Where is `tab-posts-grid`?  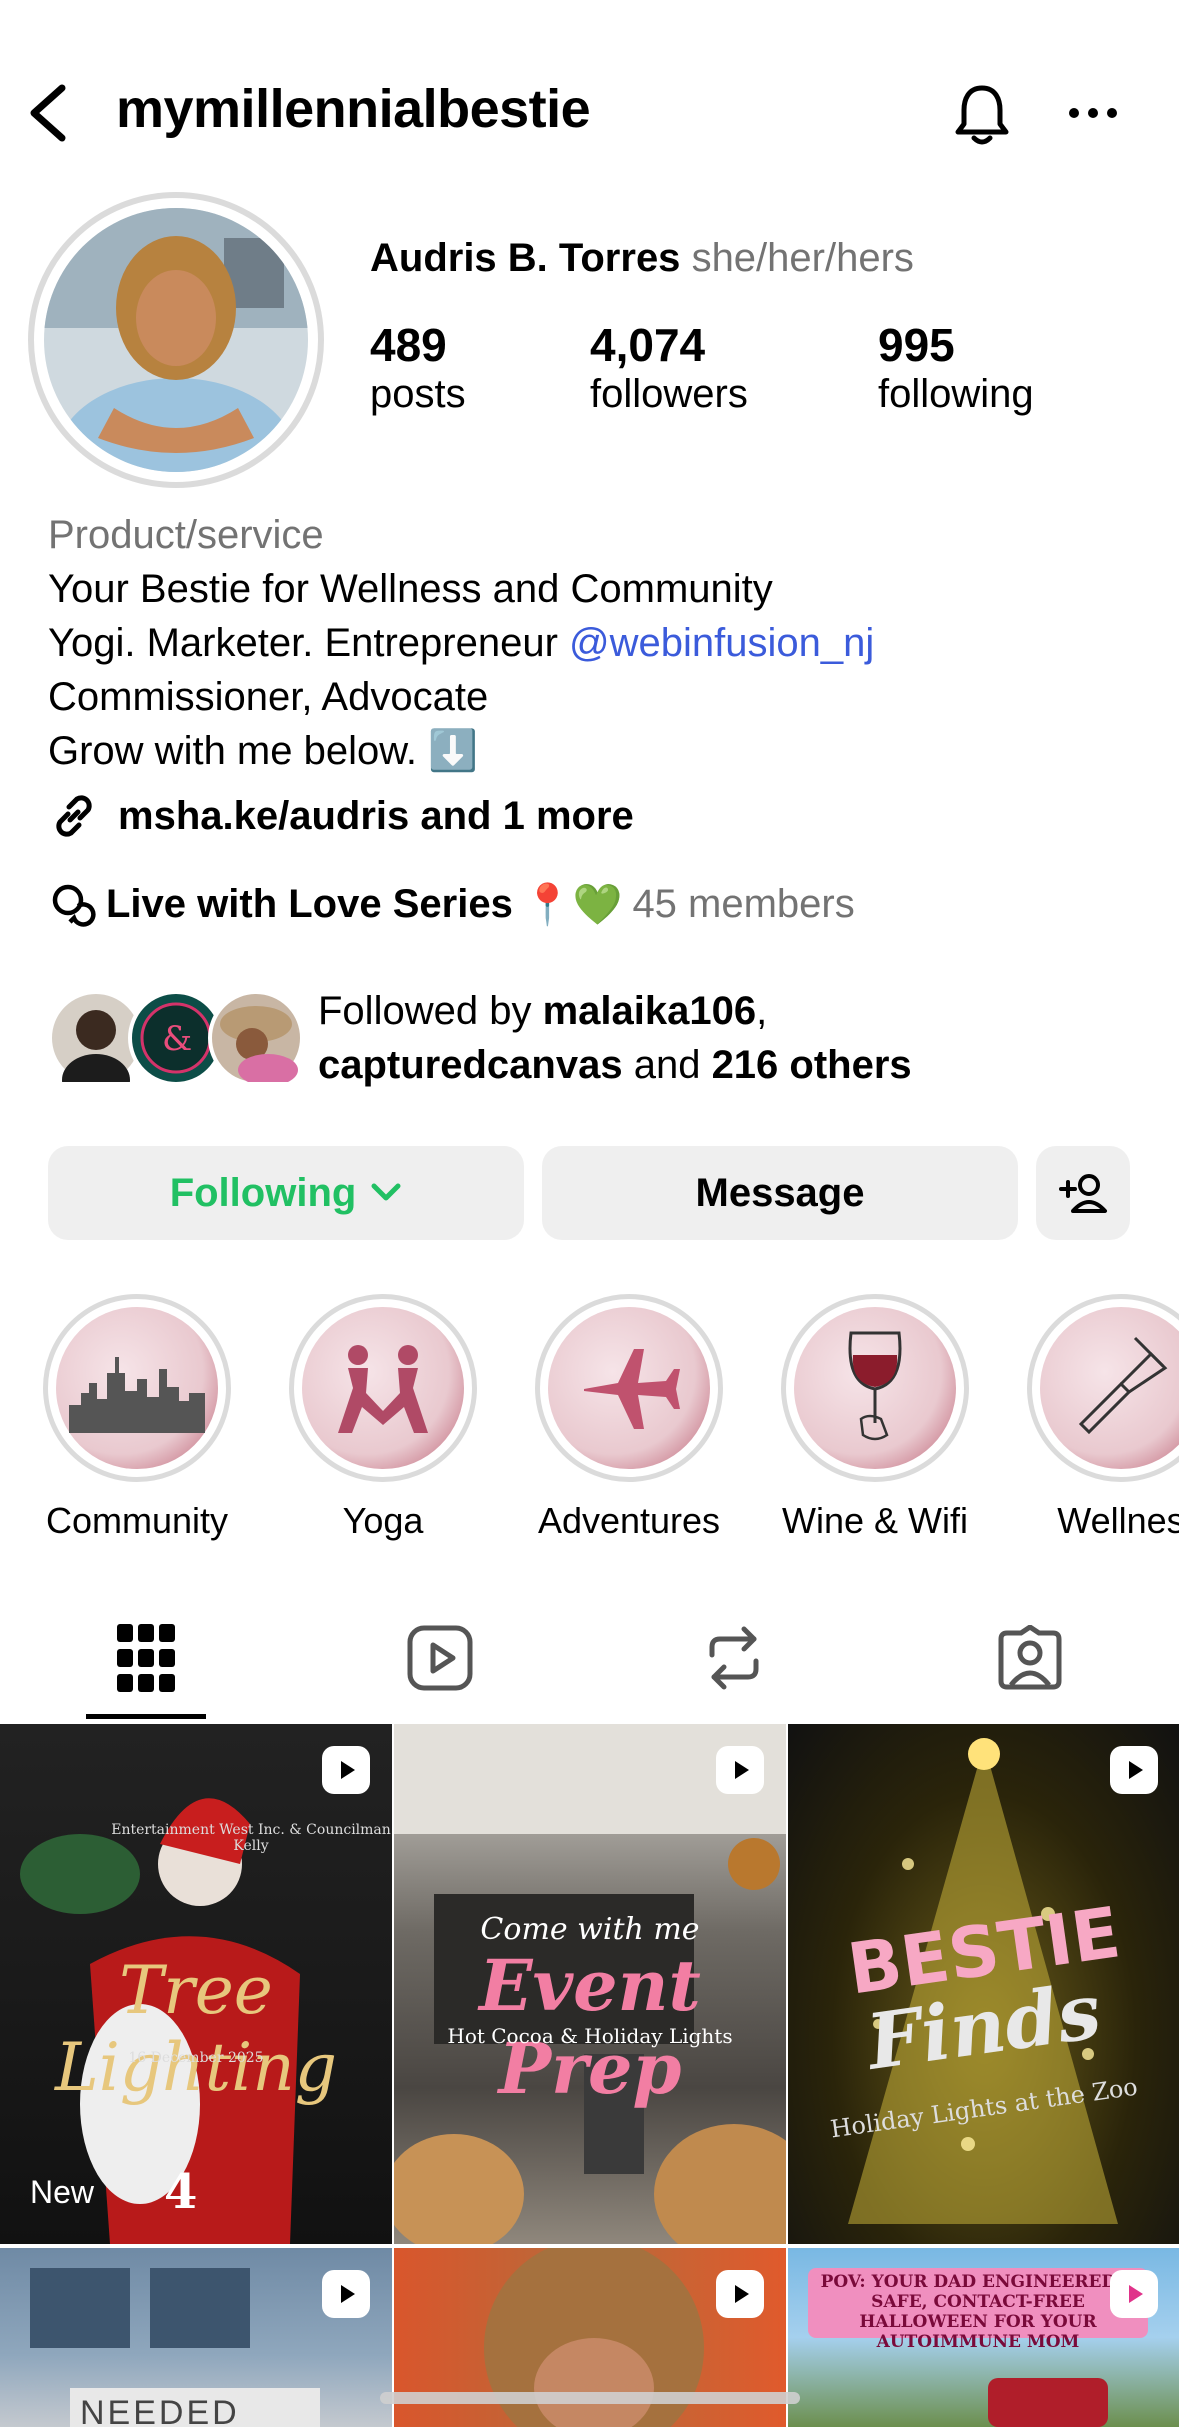
tab-posts-grid is located at coordinates (146, 1658).